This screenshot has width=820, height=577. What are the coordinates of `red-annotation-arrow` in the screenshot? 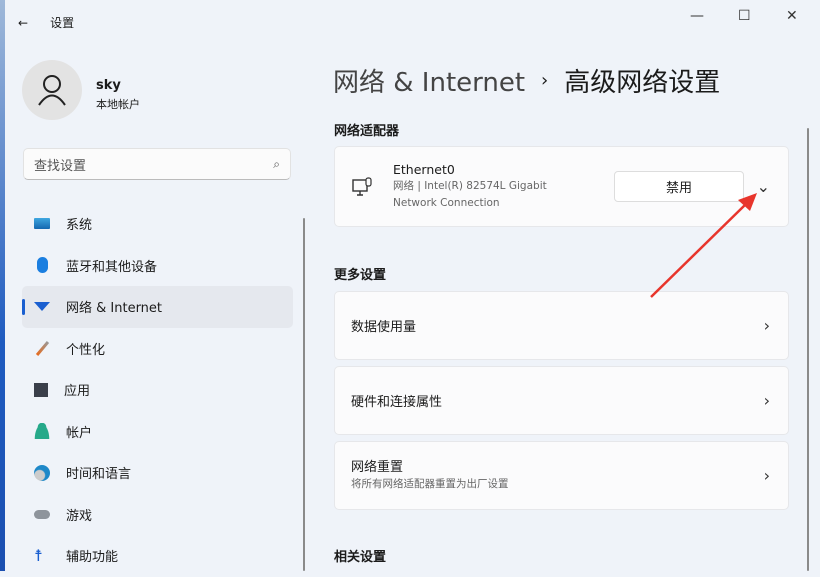 It's located at (703, 245).